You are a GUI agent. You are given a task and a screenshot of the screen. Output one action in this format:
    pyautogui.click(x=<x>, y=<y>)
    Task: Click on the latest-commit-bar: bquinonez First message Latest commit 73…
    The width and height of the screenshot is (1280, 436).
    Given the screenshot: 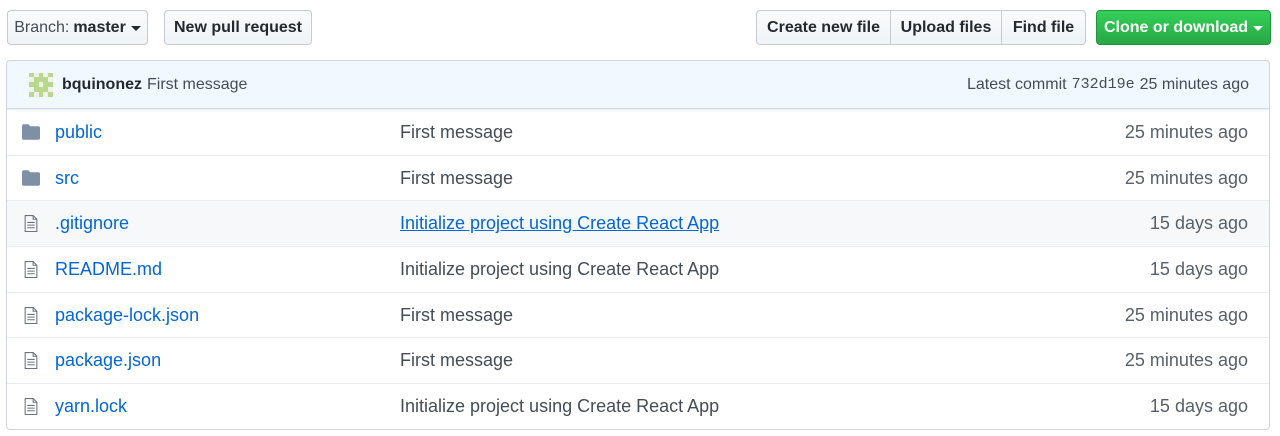 What is the action you would take?
    pyautogui.click(x=638, y=85)
    